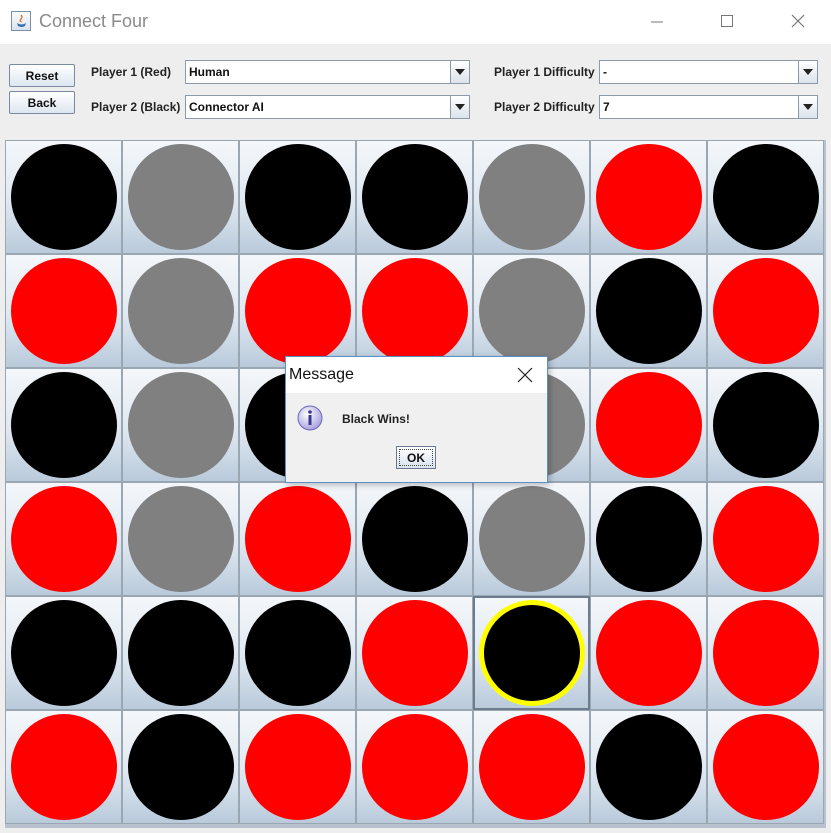 The width and height of the screenshot is (831, 833). What do you see at coordinates (605, 72) in the screenshot?
I see `player1-difficulty-value: -` at bounding box center [605, 72].